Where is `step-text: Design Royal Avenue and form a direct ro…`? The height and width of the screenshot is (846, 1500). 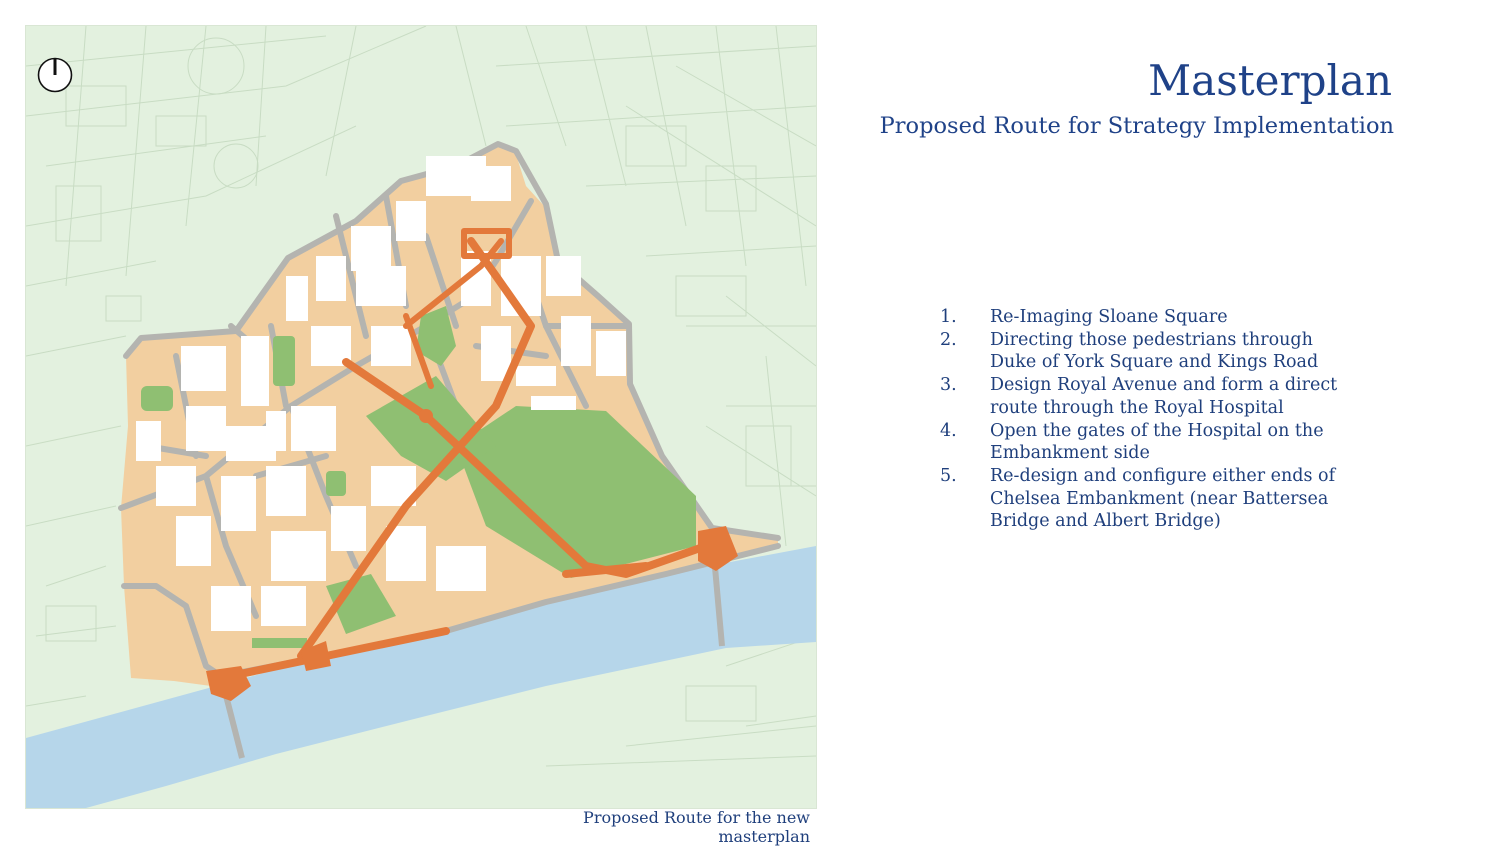 step-text: Design Royal Avenue and form a direct ro… is located at coordinates (1164, 396).